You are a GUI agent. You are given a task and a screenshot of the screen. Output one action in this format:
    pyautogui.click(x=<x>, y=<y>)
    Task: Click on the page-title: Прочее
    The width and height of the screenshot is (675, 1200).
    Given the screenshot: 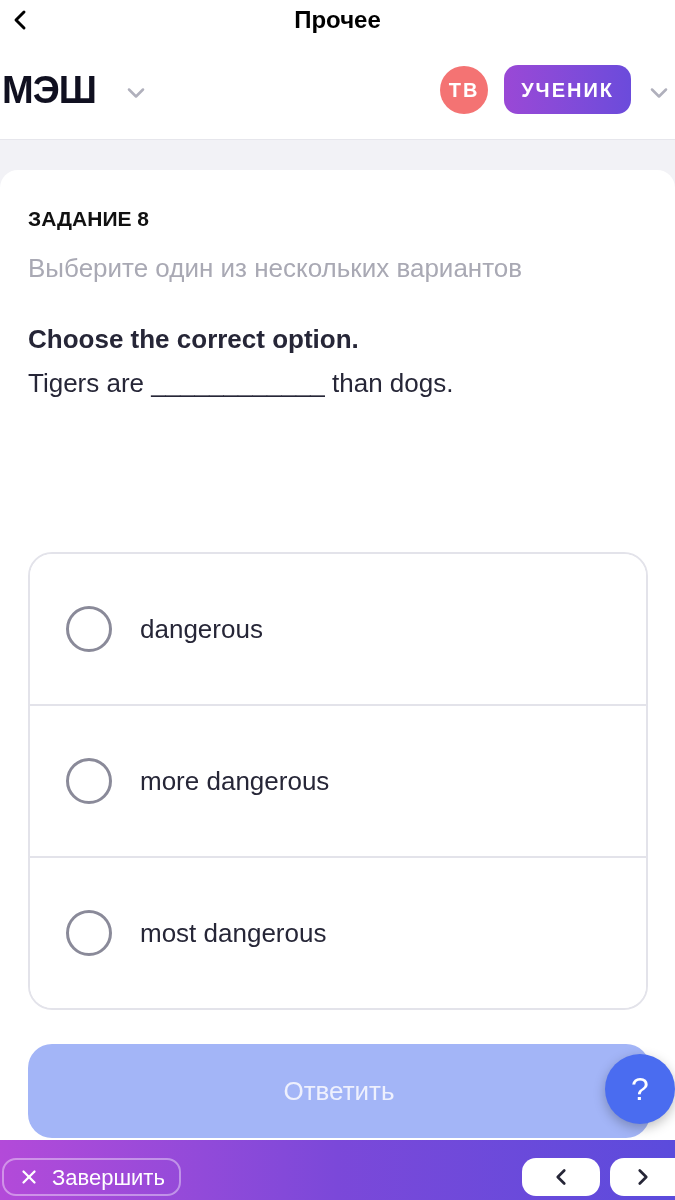 What is the action you would take?
    pyautogui.click(x=337, y=20)
    